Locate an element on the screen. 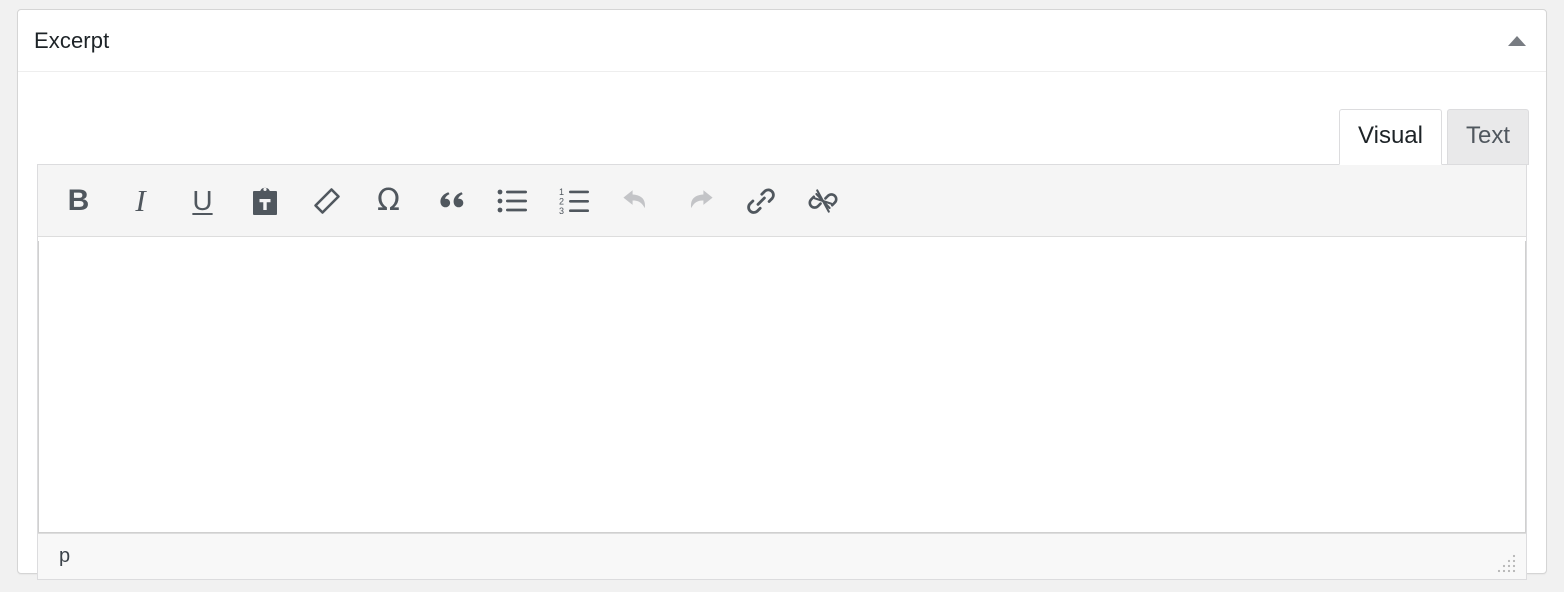 Image resolution: width=1564 pixels, height=592 pixels. numbered-list-icon: 1 2 3 is located at coordinates (575, 201).